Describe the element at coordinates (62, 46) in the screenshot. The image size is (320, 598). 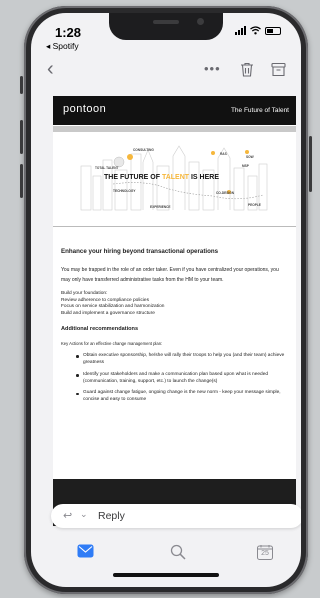
I see `back-to-app-link: ◂ Spotify` at that location.